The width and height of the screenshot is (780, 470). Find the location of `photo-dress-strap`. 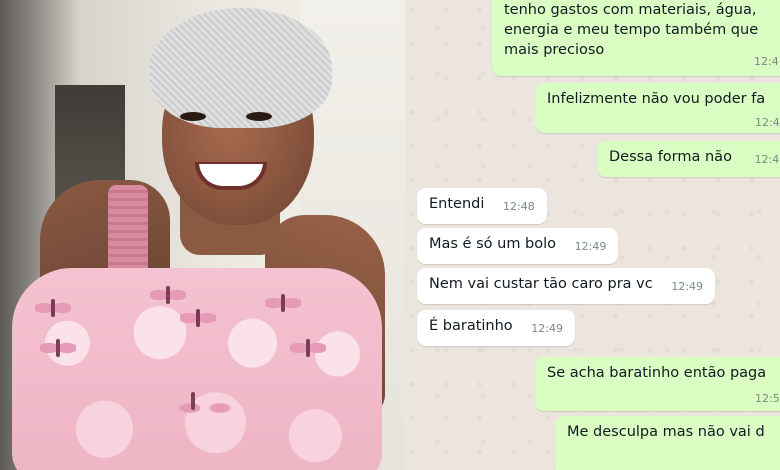

photo-dress-strap is located at coordinates (128, 230).